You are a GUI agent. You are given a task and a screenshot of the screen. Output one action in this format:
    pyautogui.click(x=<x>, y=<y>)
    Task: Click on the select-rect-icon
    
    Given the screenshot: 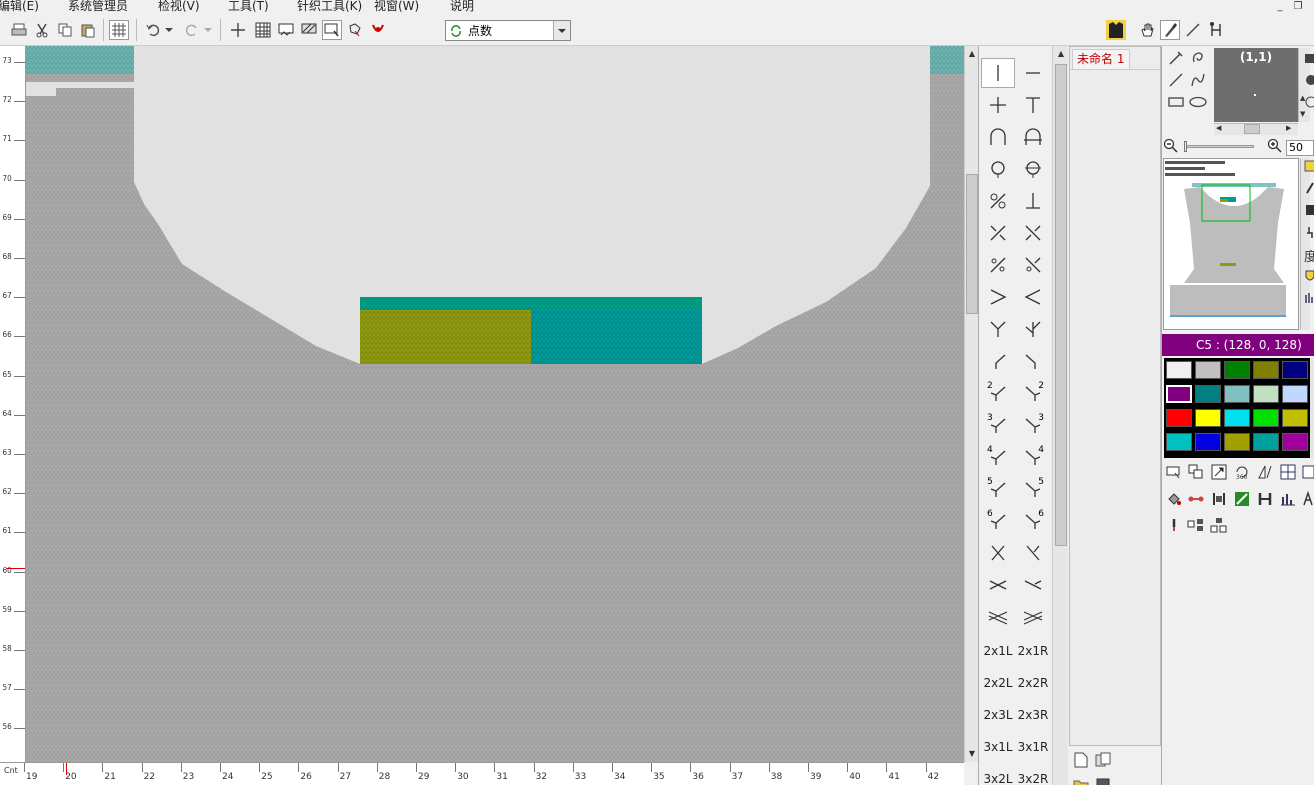 What is the action you would take?
    pyautogui.click(x=1174, y=472)
    